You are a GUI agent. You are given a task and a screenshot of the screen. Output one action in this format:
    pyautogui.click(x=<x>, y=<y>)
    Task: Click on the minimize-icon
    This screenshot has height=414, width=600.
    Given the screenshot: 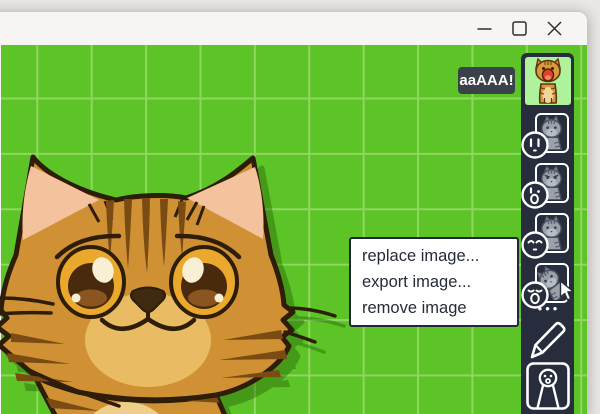 What is the action you would take?
    pyautogui.click(x=484, y=29)
    